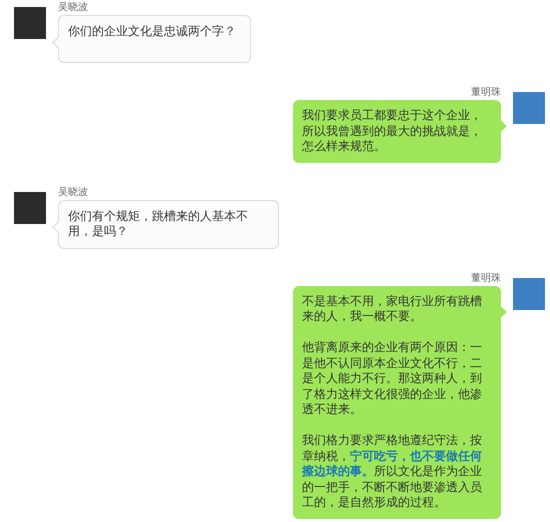 Image resolution: width=550 pixels, height=522 pixels. I want to click on message-text: 你们的企业文化是忠诚两个字？, so click(152, 32).